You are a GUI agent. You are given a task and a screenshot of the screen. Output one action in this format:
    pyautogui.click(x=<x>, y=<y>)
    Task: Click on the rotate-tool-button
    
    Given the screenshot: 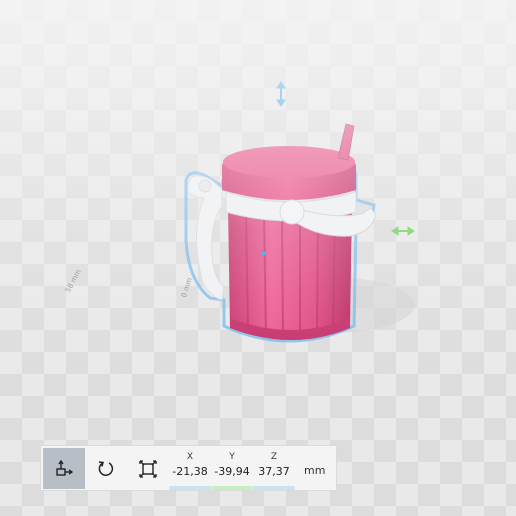 What is the action you would take?
    pyautogui.click(x=106, y=468)
    